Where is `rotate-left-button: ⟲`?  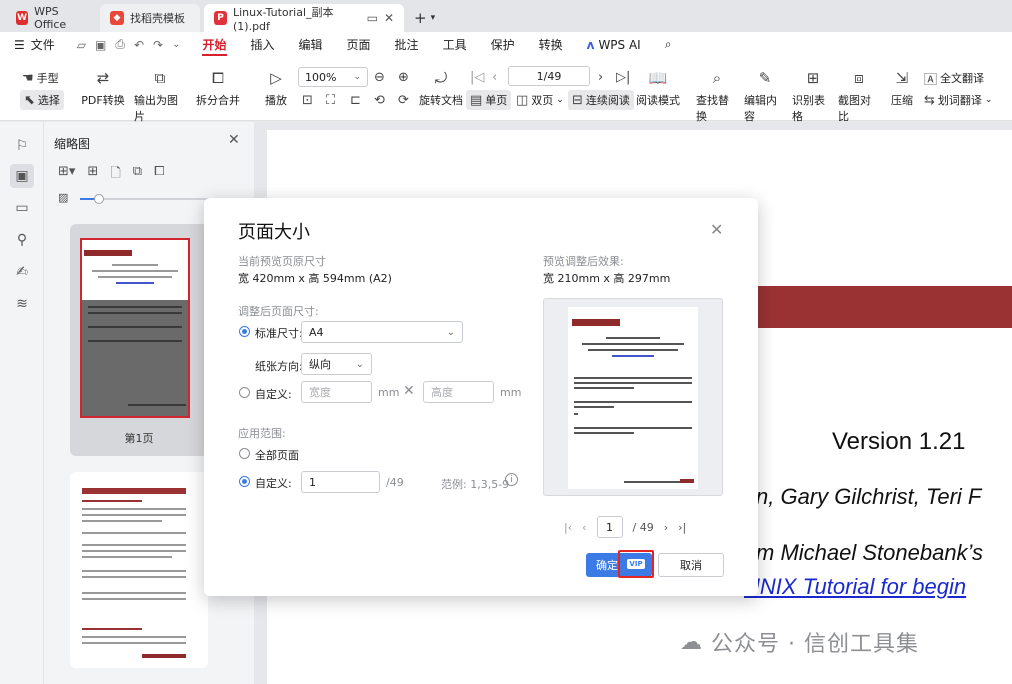 rotate-left-button: ⟲ is located at coordinates (379, 100).